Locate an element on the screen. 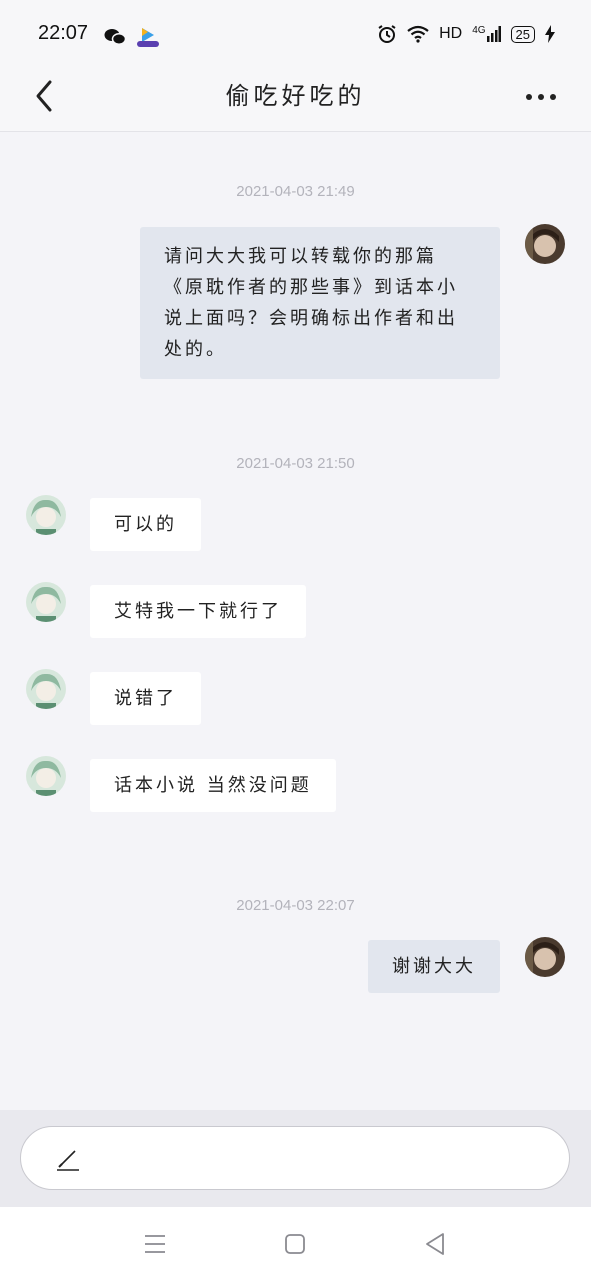 The image size is (591, 1280). network-type: HD is located at coordinates (451, 33).